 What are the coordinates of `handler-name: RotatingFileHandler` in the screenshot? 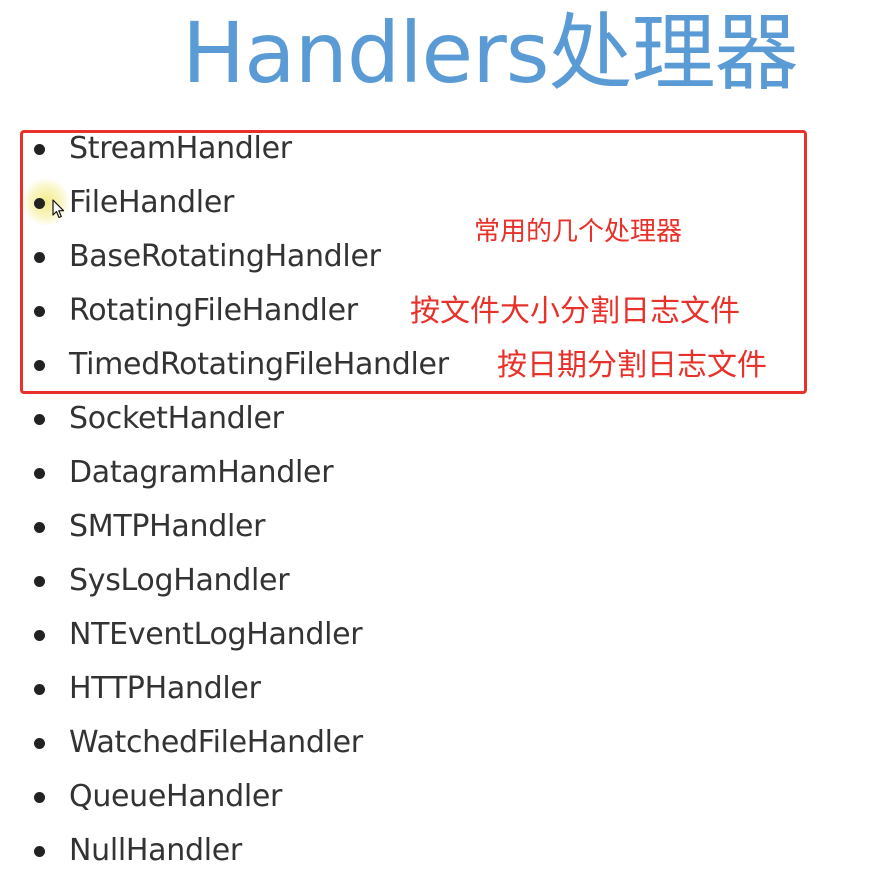 It's located at (213, 310).